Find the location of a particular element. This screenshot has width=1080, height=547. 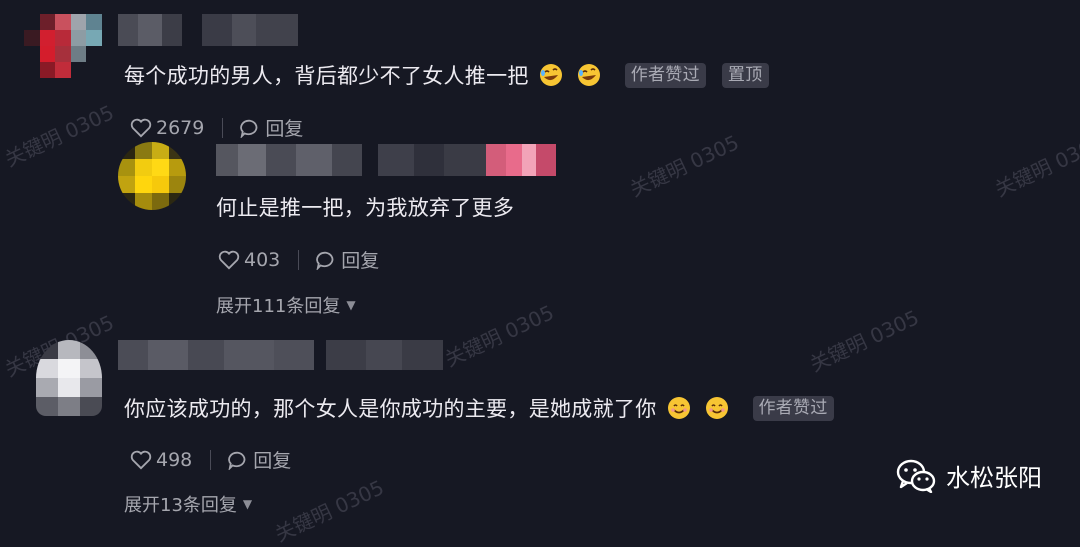

comment-text: 你应该成功的，那个女人是你成功的主要，是她成就了你 作者赞过 is located at coordinates (479, 408).